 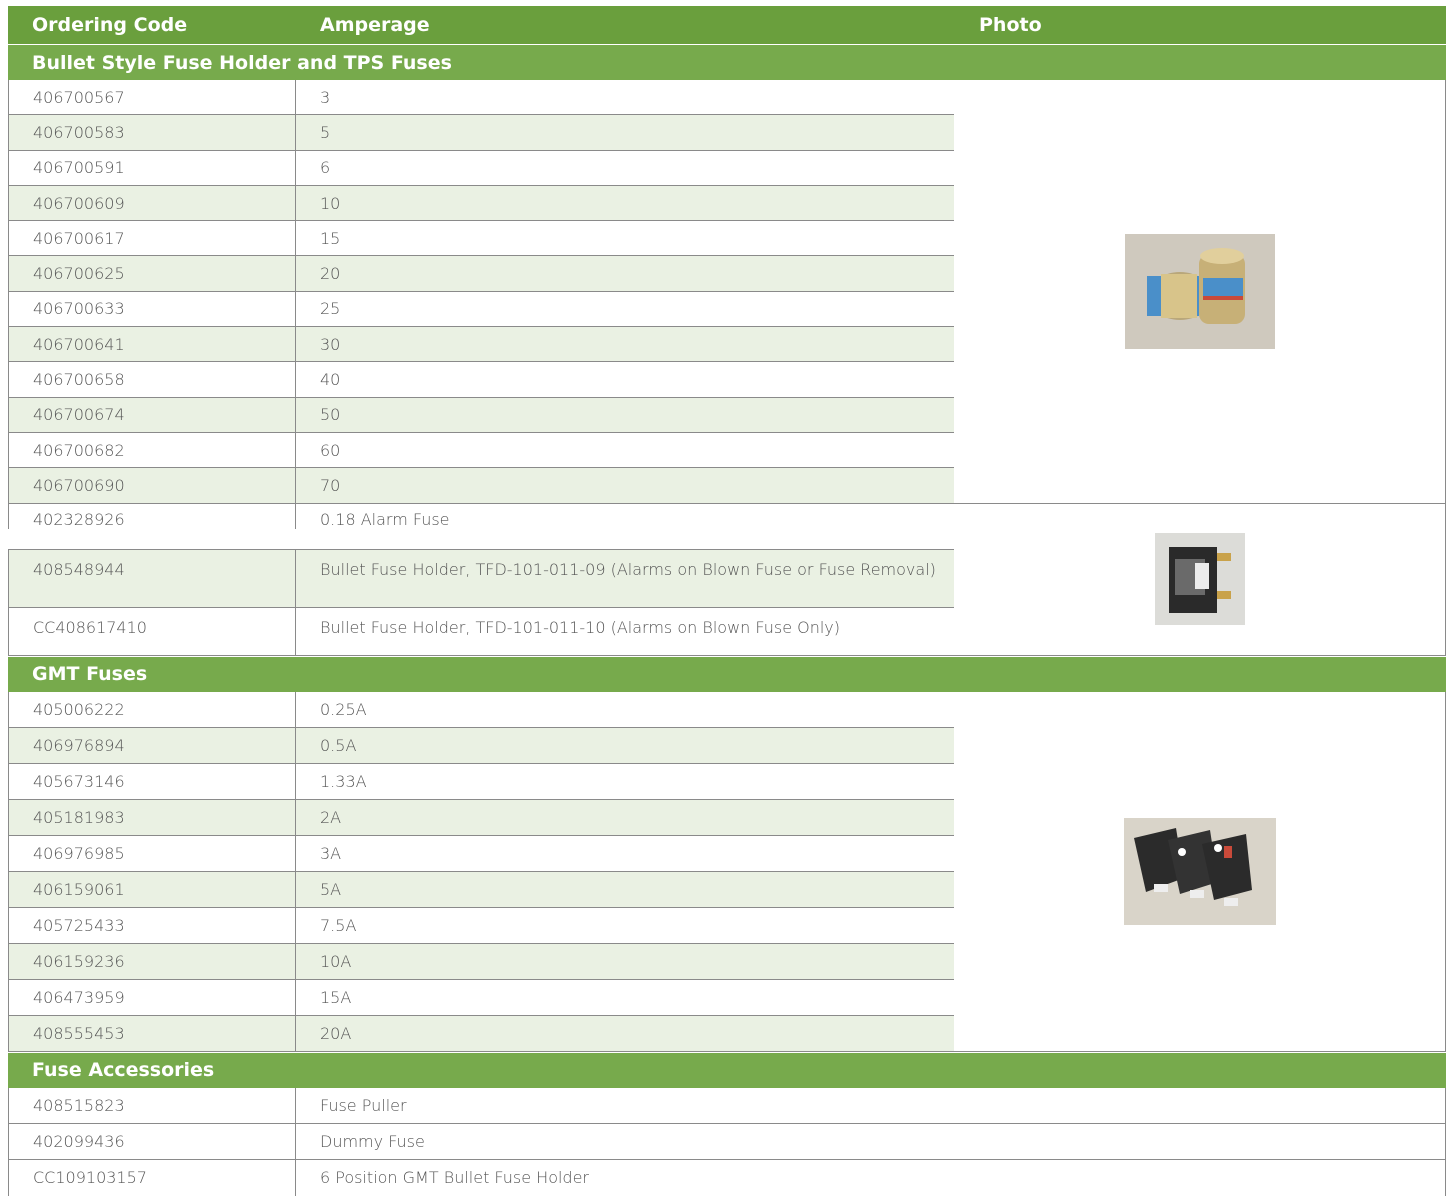 I want to click on ordering-code: 406700591, so click(x=152, y=167).